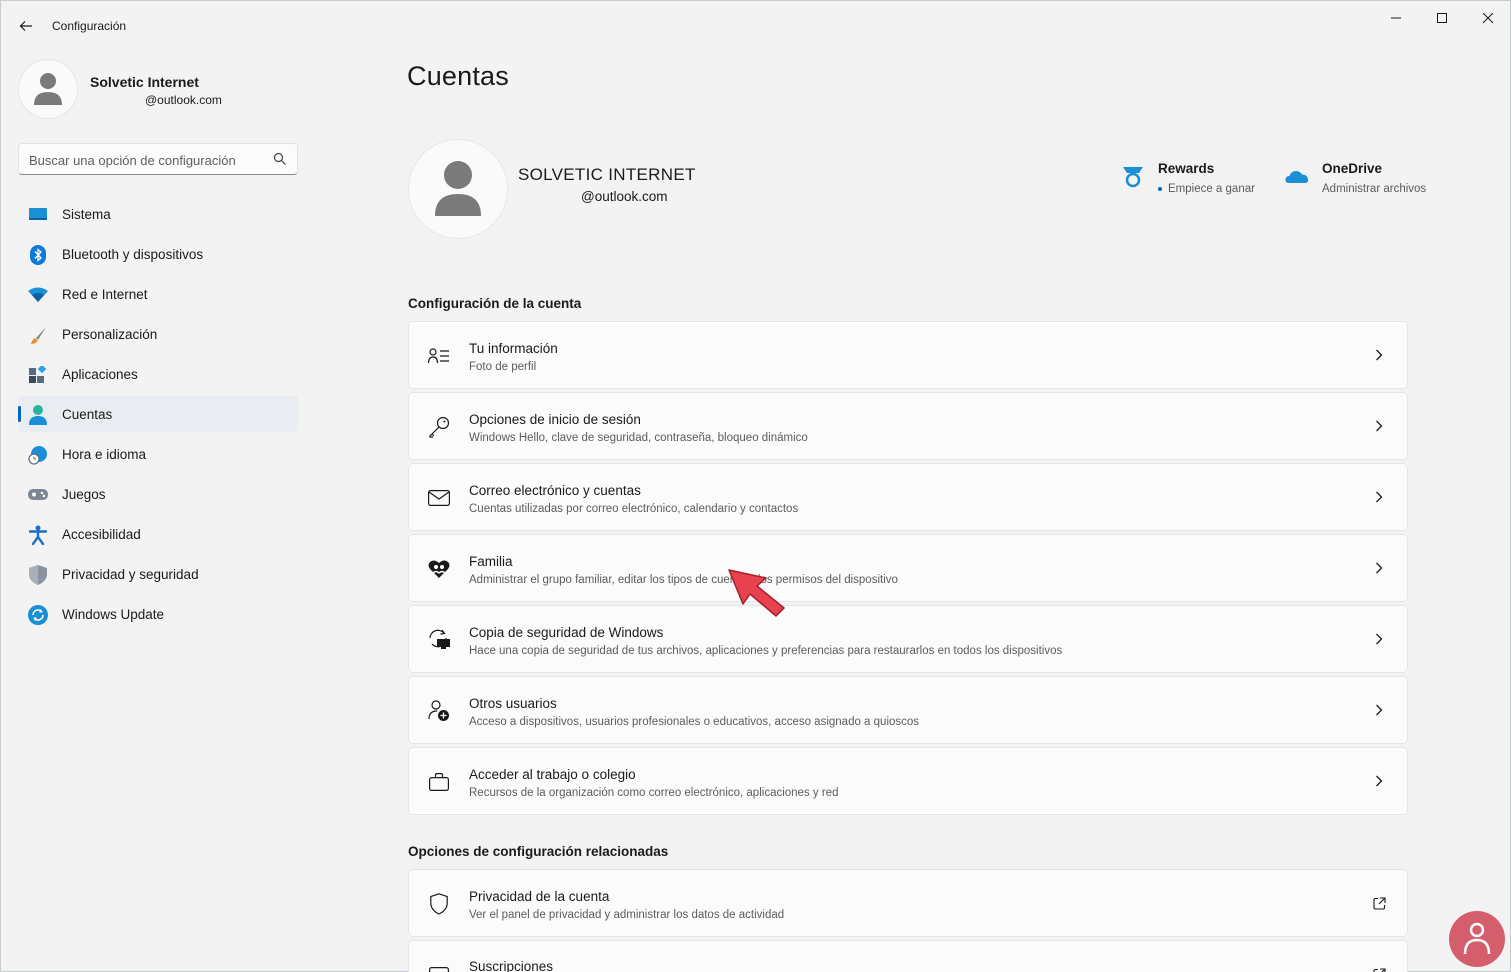 The height and width of the screenshot is (972, 1511). I want to click on sidebar-item-label: Privacidad y seguridad, so click(130, 574).